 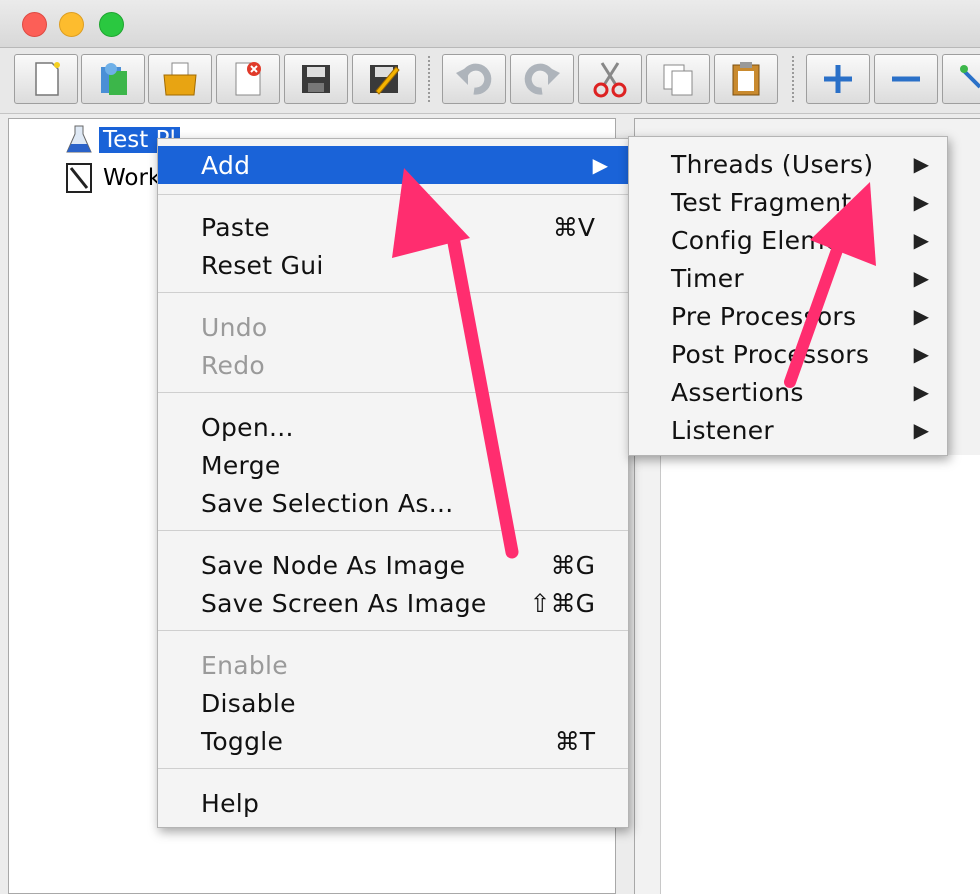 I want to click on menu-item-label: Reset Gui, so click(x=262, y=265).